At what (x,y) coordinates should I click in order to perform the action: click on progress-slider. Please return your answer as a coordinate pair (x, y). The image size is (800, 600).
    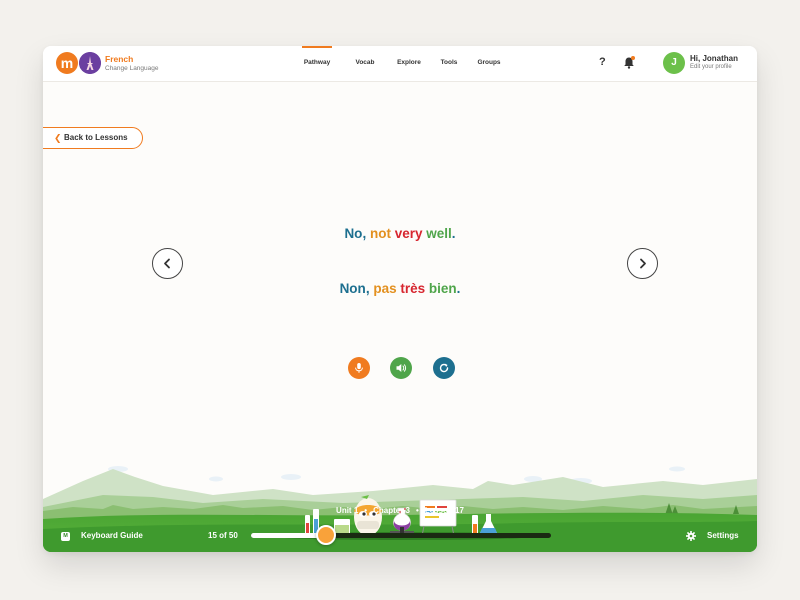
    Looking at the image, I should click on (401, 535).